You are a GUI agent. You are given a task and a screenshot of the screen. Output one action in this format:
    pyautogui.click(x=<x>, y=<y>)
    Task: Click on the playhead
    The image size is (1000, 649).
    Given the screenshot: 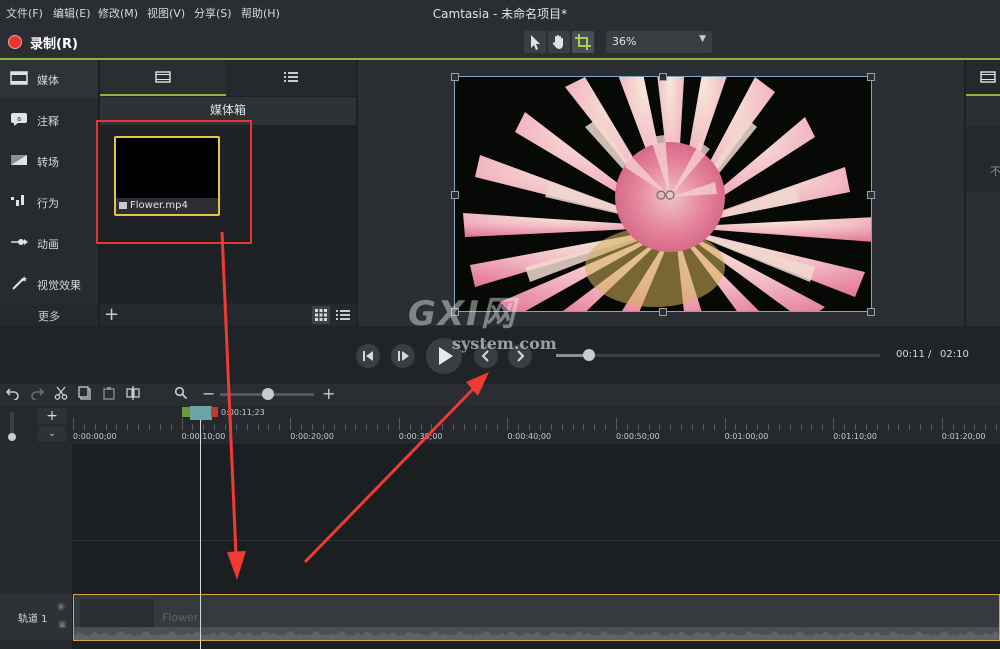 What is the action you would take?
    pyautogui.click(x=201, y=413)
    